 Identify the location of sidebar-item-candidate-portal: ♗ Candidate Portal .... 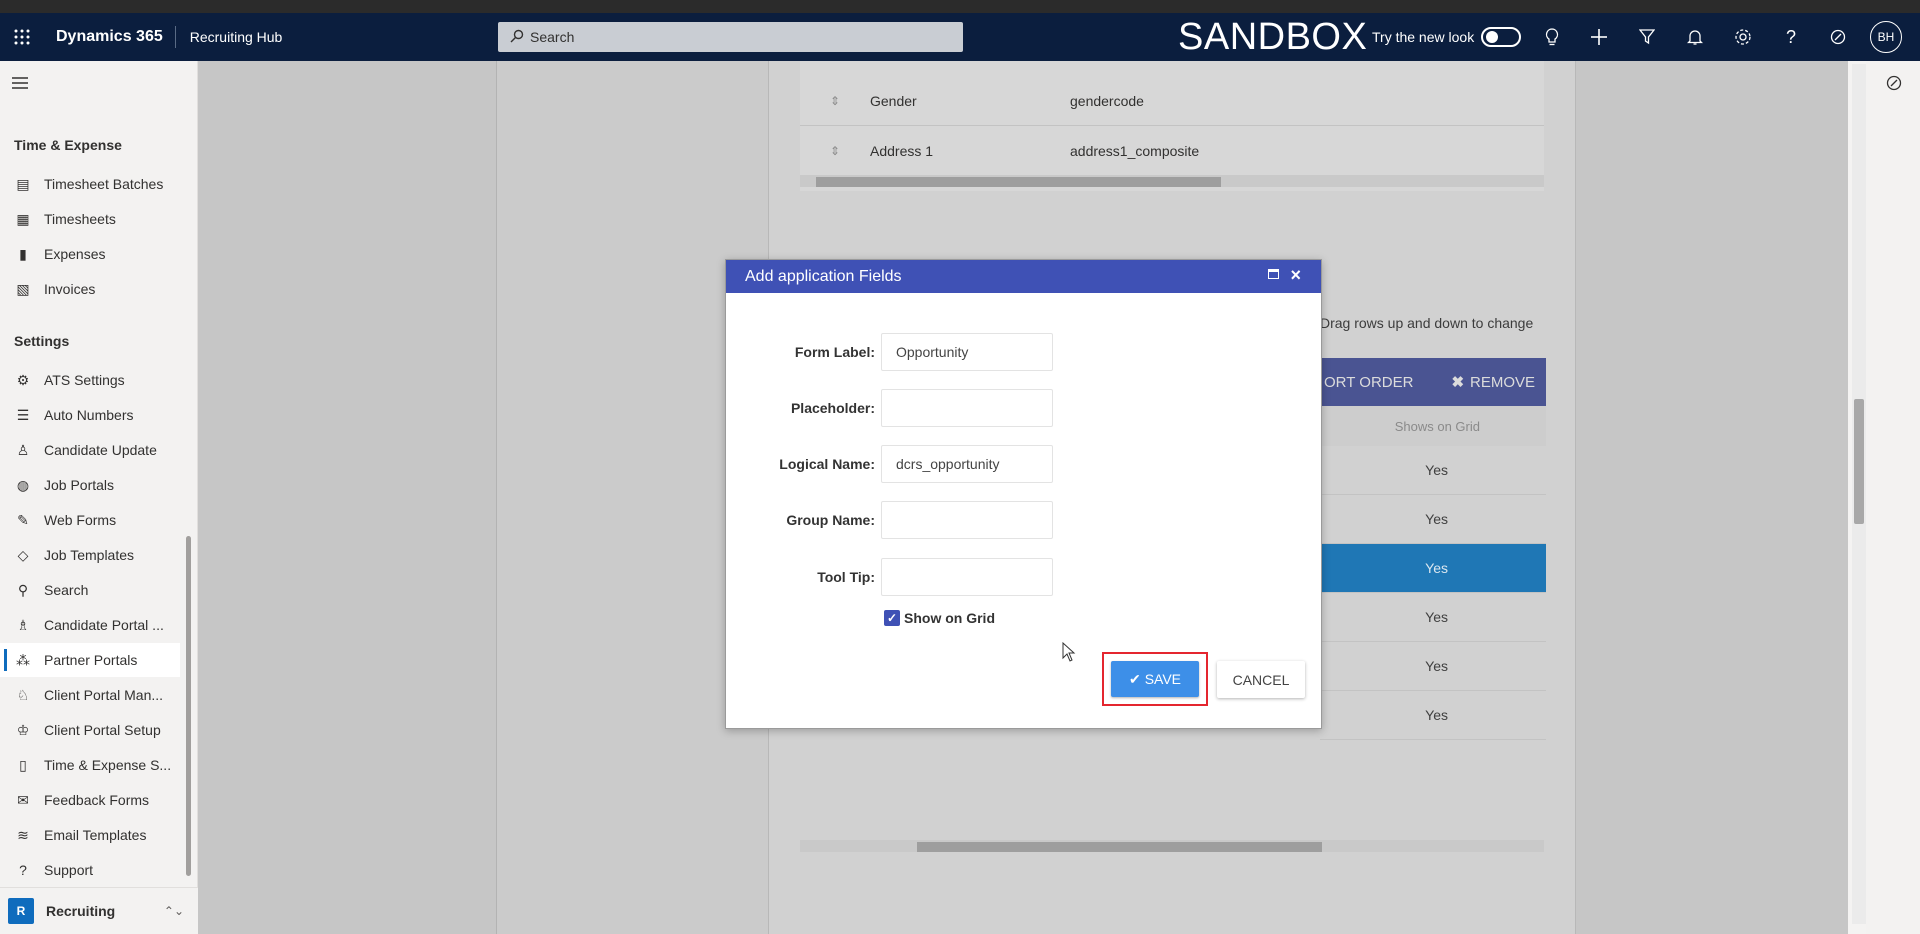
(90, 625).